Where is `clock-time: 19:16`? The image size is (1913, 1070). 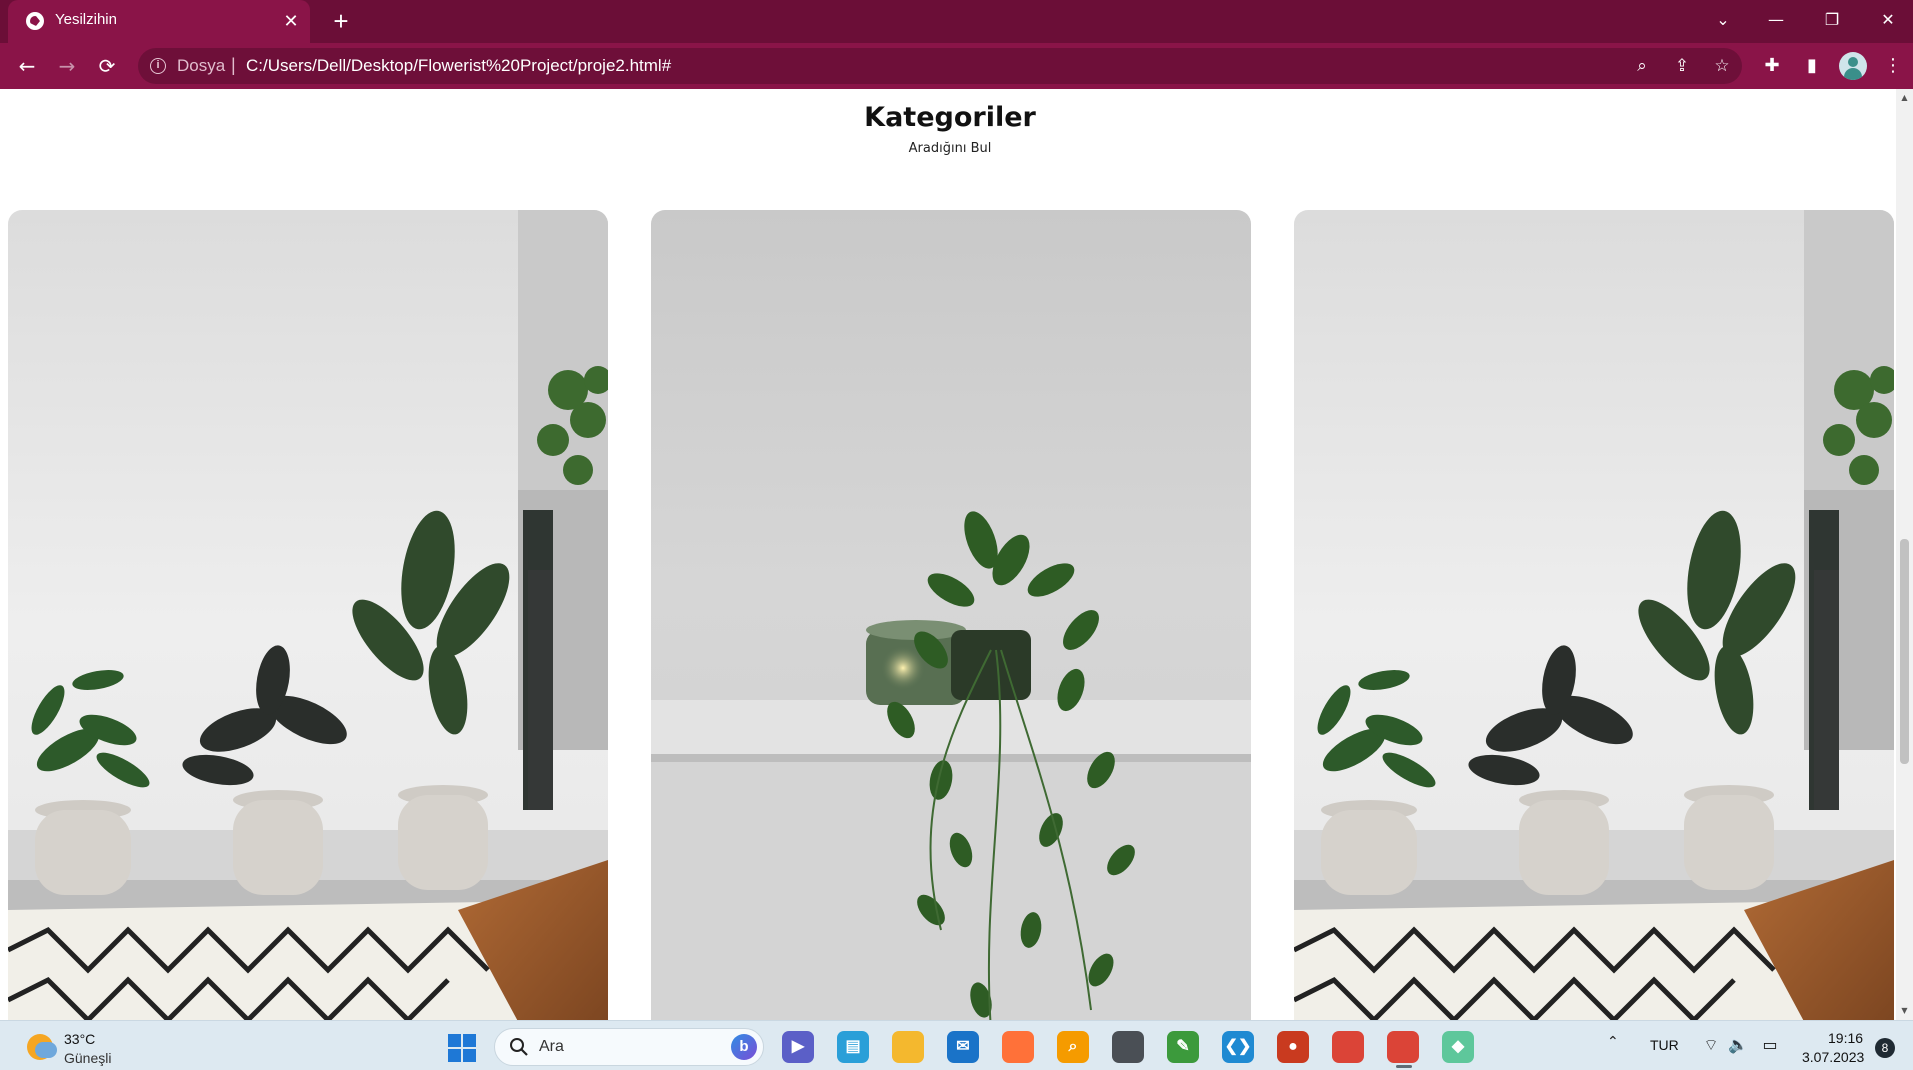 clock-time: 19:16 is located at coordinates (1845, 1038).